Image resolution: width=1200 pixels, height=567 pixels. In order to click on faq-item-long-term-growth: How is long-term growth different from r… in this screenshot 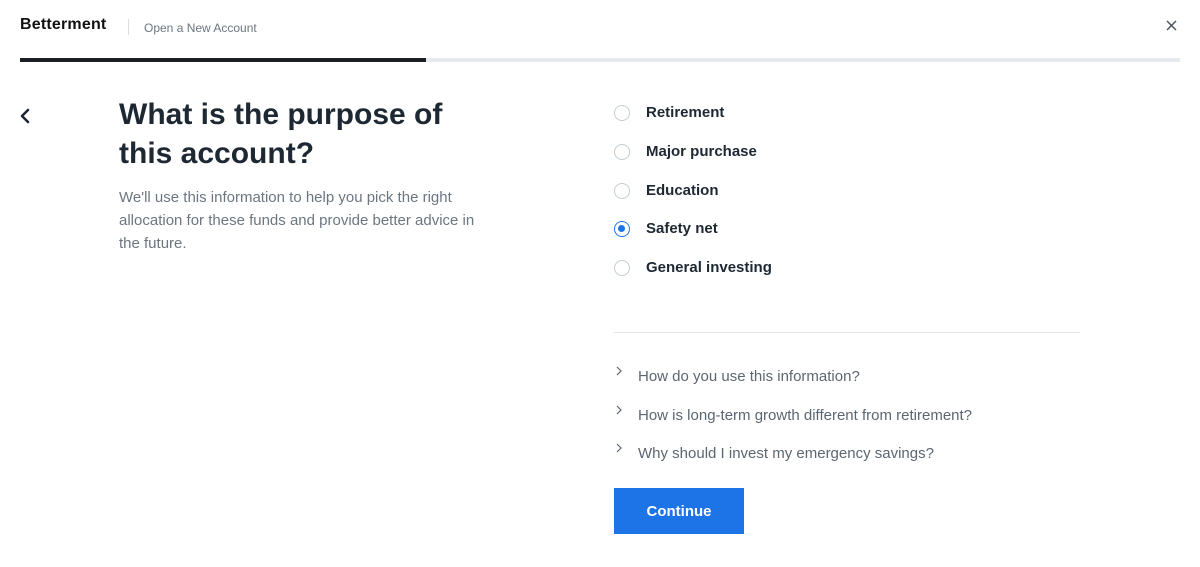, I will do `click(847, 422)`.